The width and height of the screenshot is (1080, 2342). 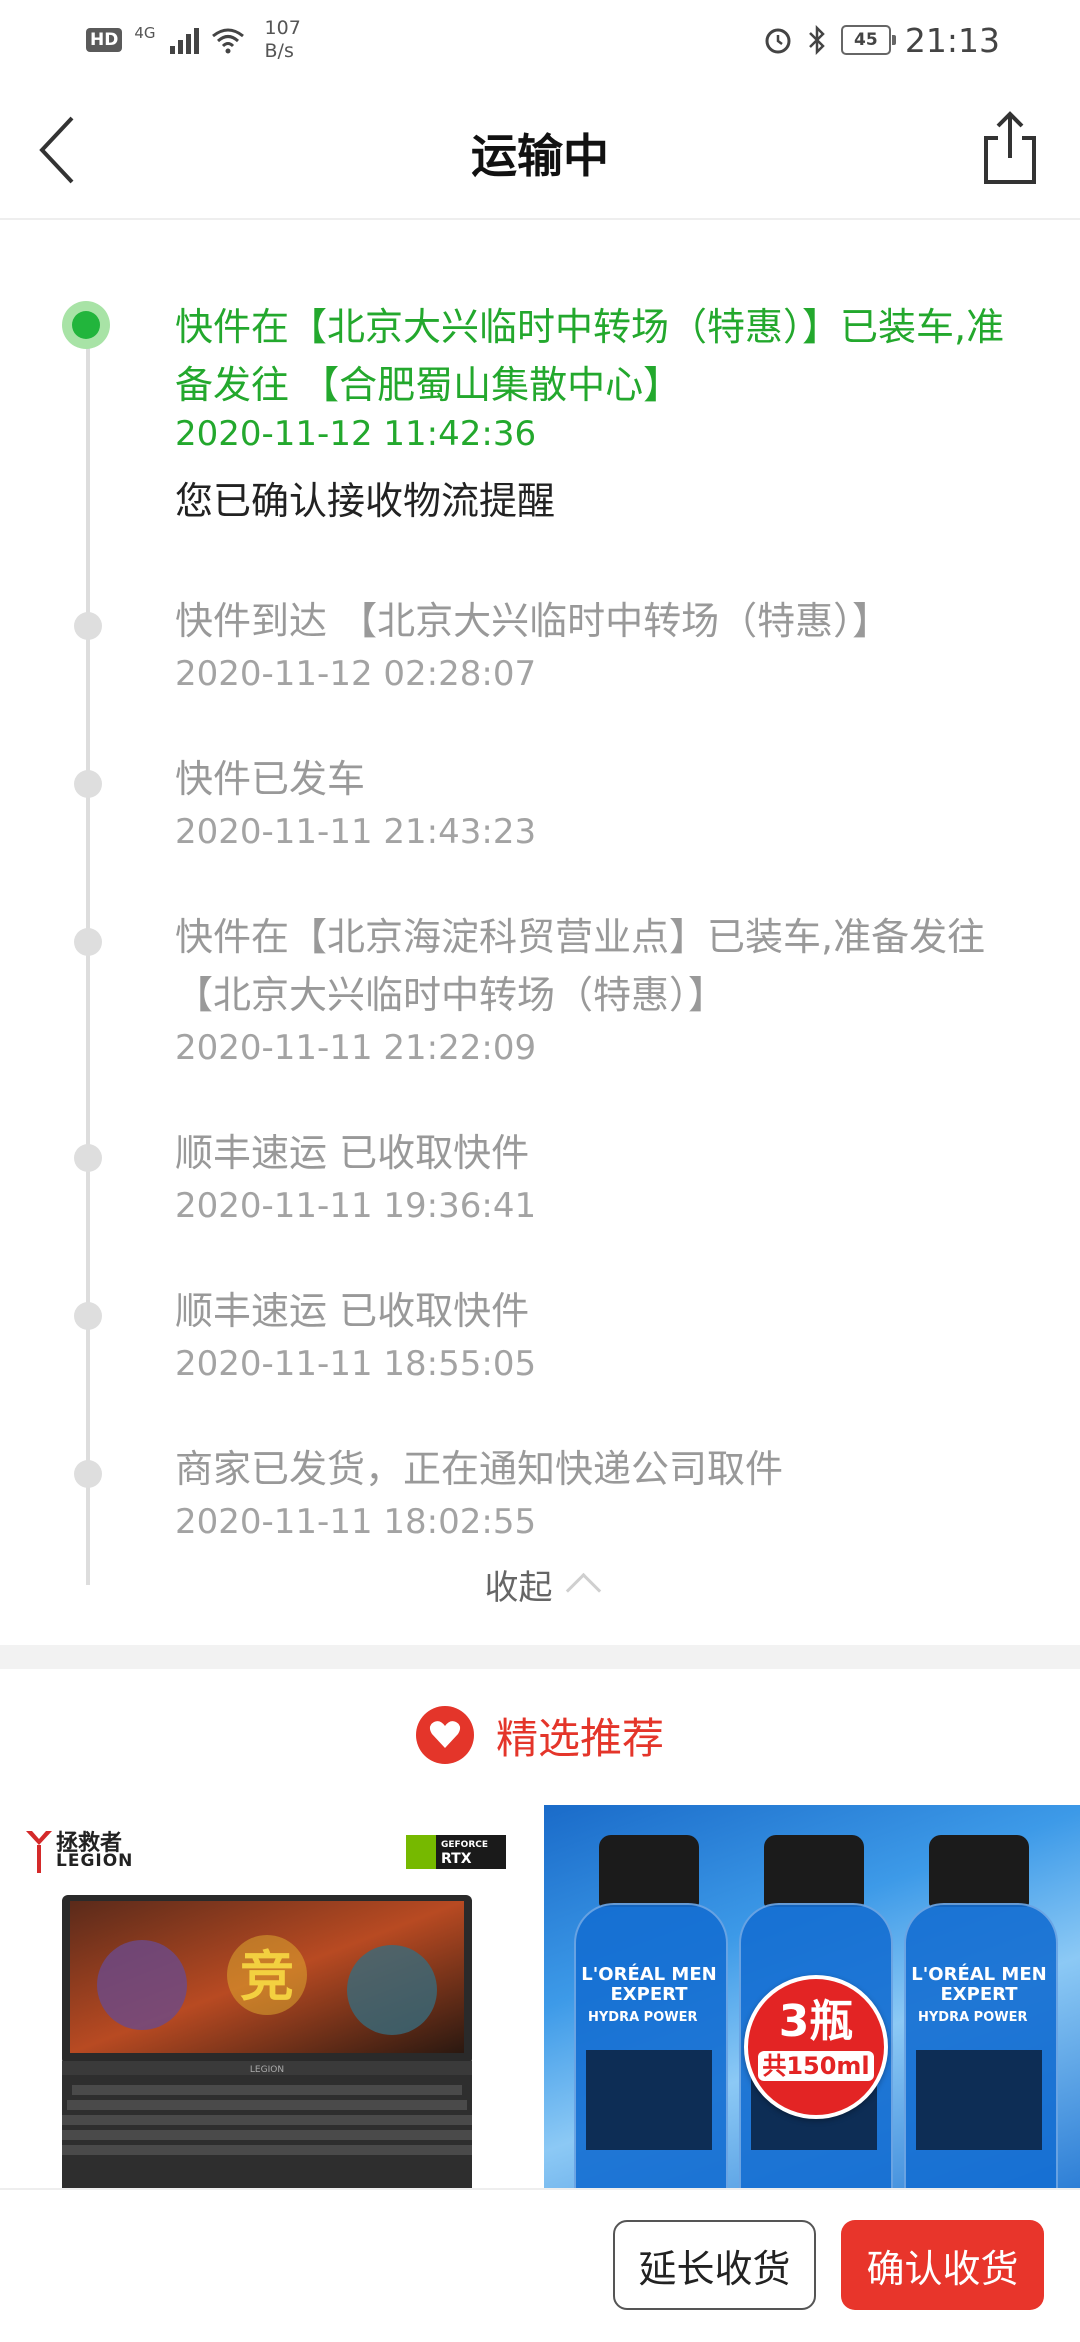 What do you see at coordinates (356, 832) in the screenshot?
I see `timeline-time: 2020-11-11 21:43:23` at bounding box center [356, 832].